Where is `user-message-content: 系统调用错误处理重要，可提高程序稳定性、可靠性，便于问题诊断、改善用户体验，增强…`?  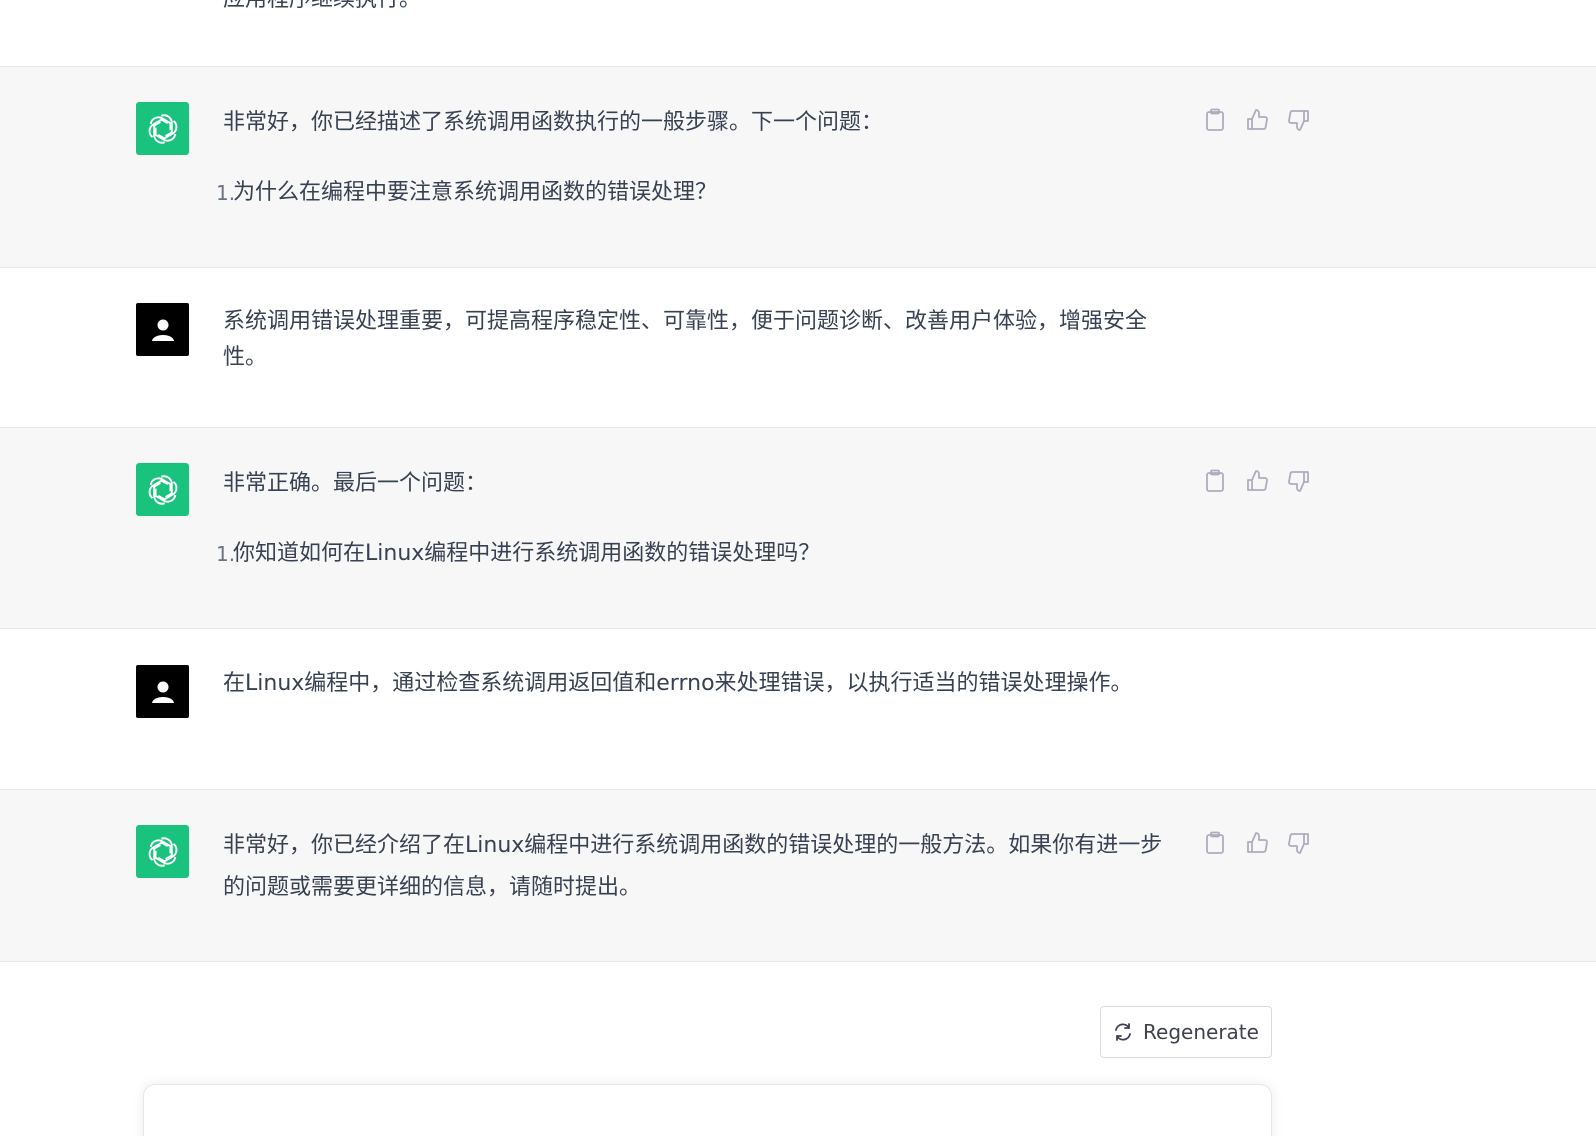 user-message-content: 系统调用错误处理重要，可提高程序稳定性、可靠性，便于问题诊断、改善用户体验，增强… is located at coordinates (698, 340).